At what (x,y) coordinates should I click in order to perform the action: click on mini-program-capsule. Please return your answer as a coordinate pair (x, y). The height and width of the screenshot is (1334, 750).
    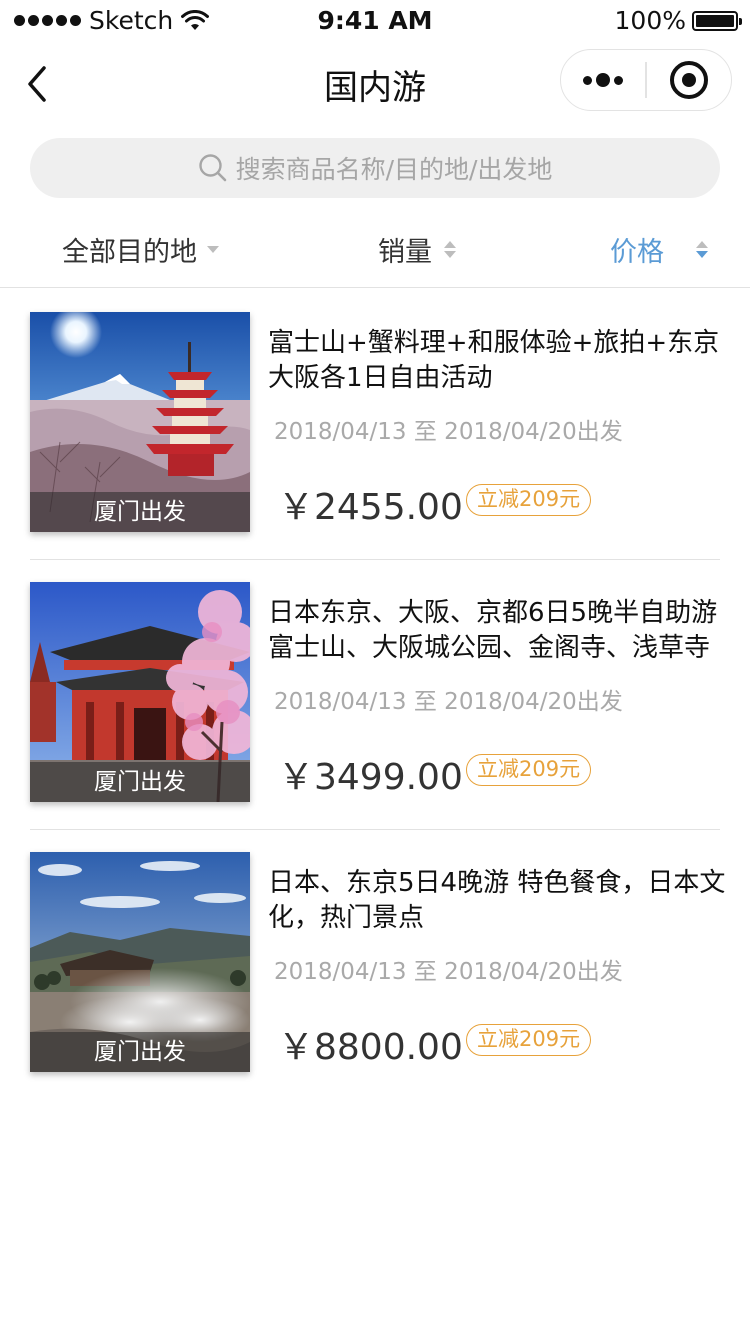
    Looking at the image, I should click on (646, 80).